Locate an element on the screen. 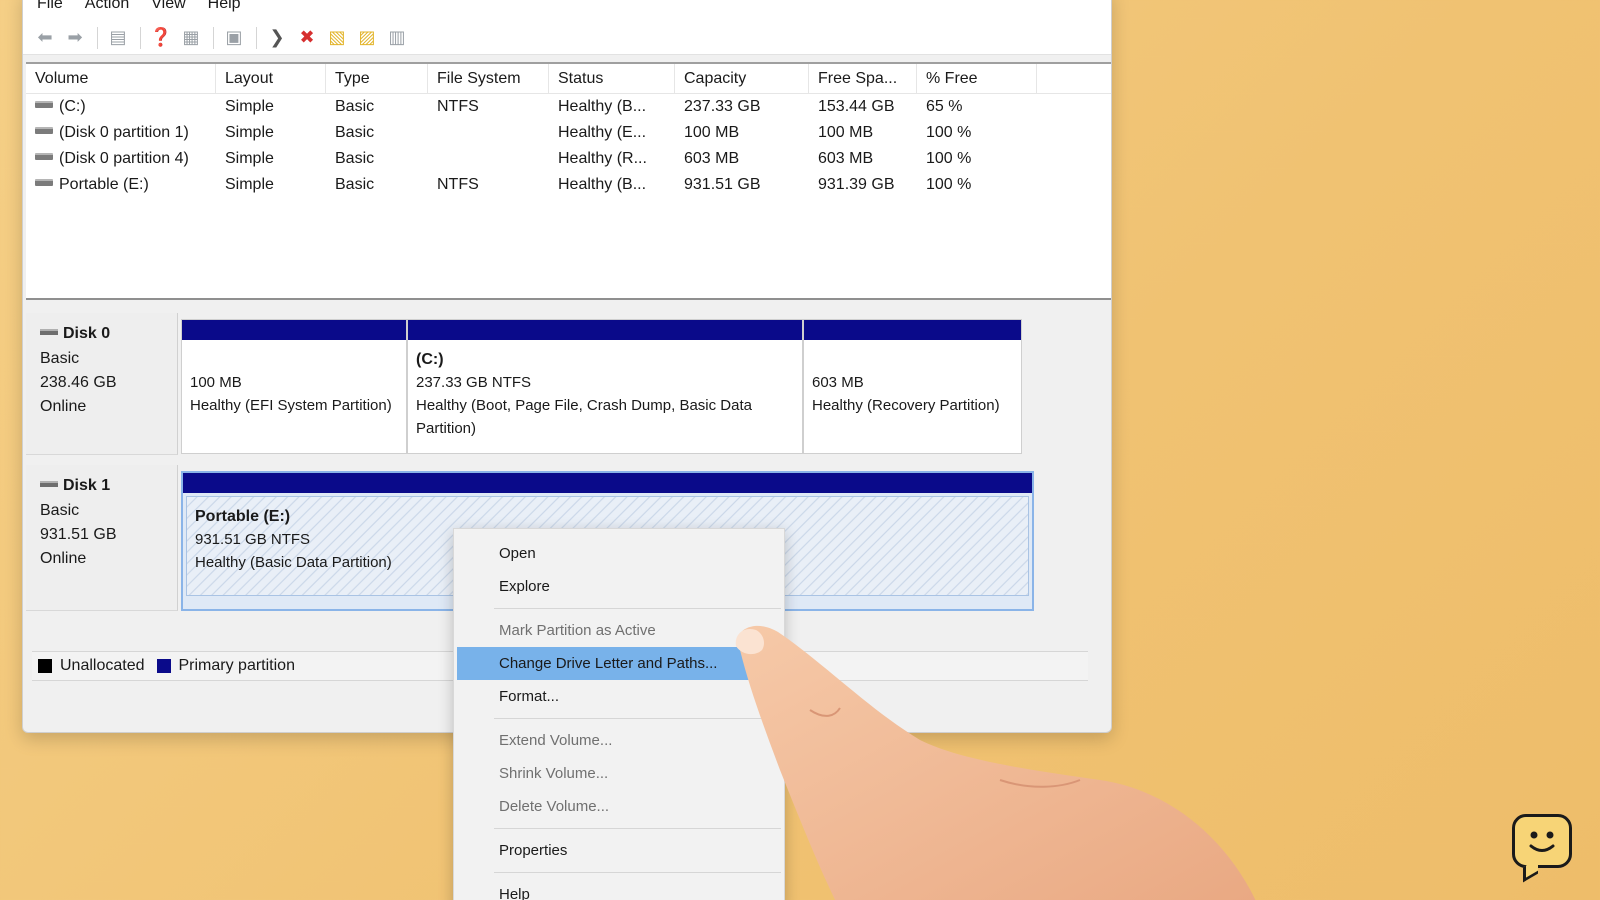  column-header-layout: Layout is located at coordinates (271, 78).